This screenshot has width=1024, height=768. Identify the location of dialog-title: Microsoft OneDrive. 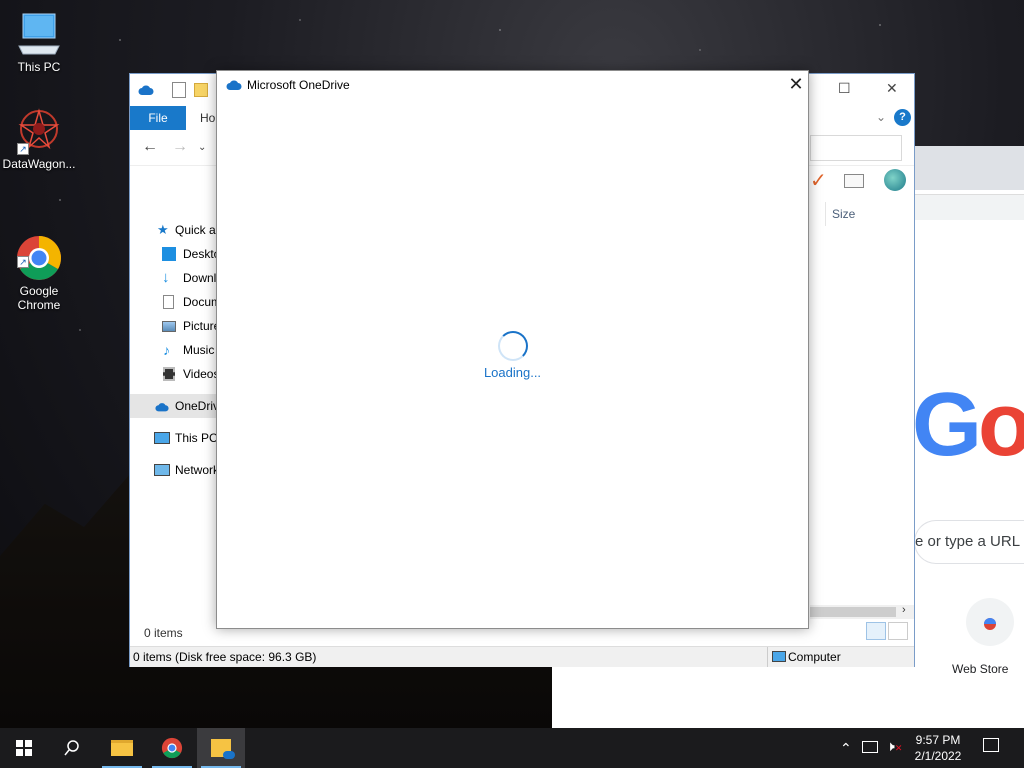
(298, 85).